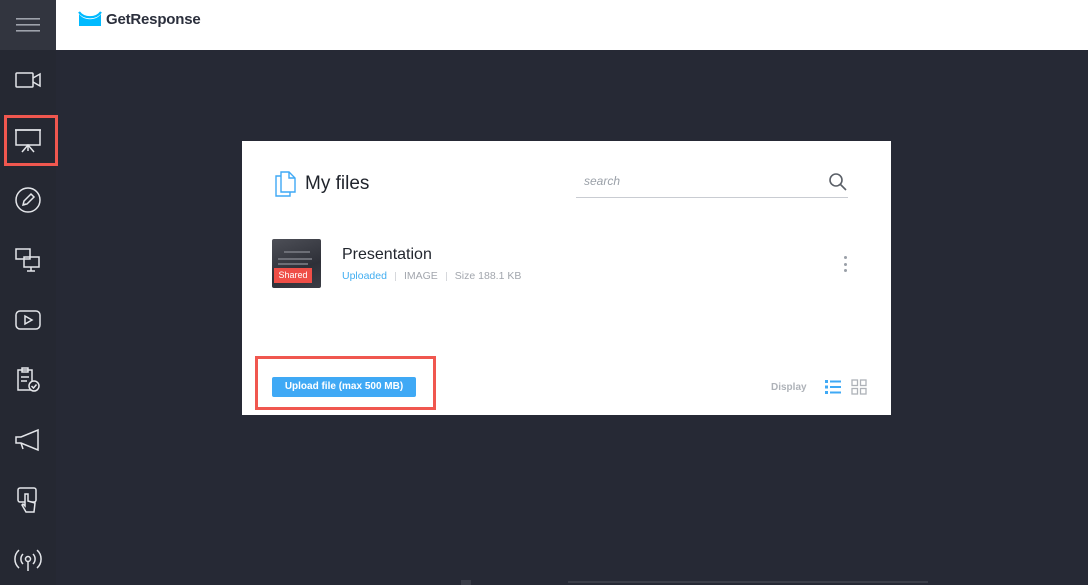 This screenshot has width=1088, height=585. Describe the element at coordinates (337, 183) in the screenshot. I see `dialog-title: My files` at that location.